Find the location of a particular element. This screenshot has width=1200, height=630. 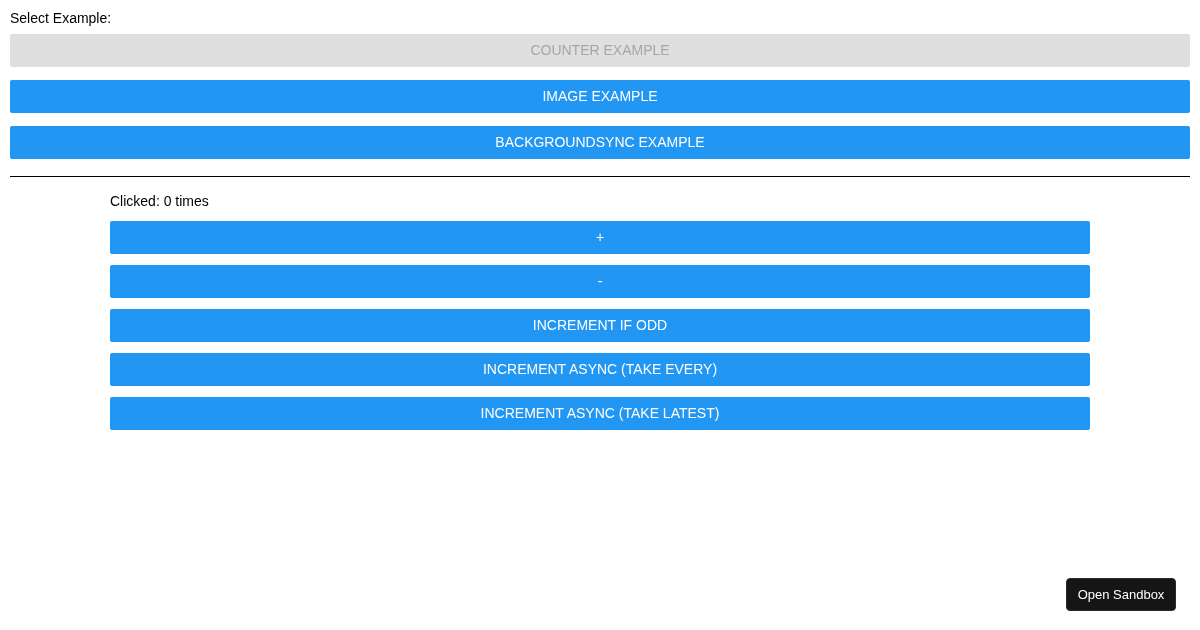

counter-button: INCREMENT ASYNC (TAKE LATEST) is located at coordinates (600, 413).